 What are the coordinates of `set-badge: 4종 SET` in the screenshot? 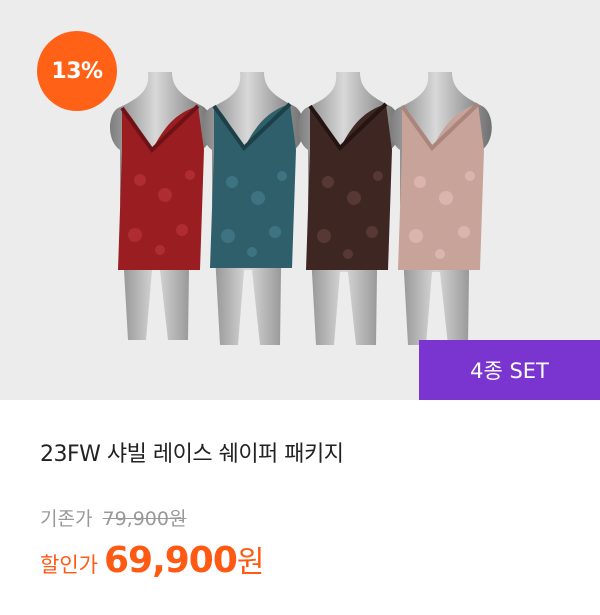 It's located at (509, 370).